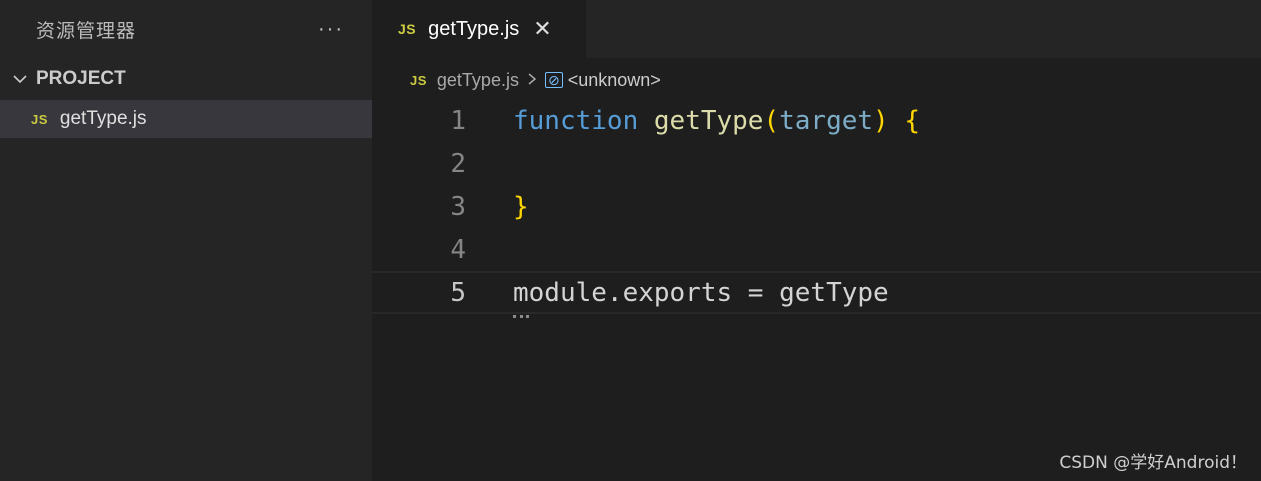 The width and height of the screenshot is (1261, 481). I want to click on code-line: 4, so click(816, 249).